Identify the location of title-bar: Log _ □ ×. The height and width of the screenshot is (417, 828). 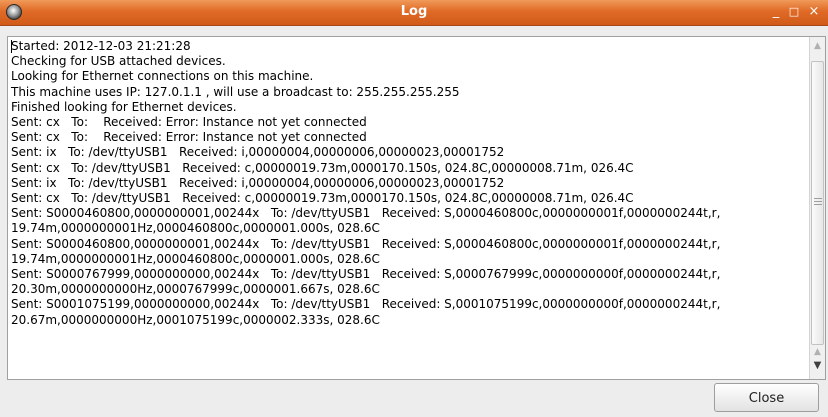
(414, 13).